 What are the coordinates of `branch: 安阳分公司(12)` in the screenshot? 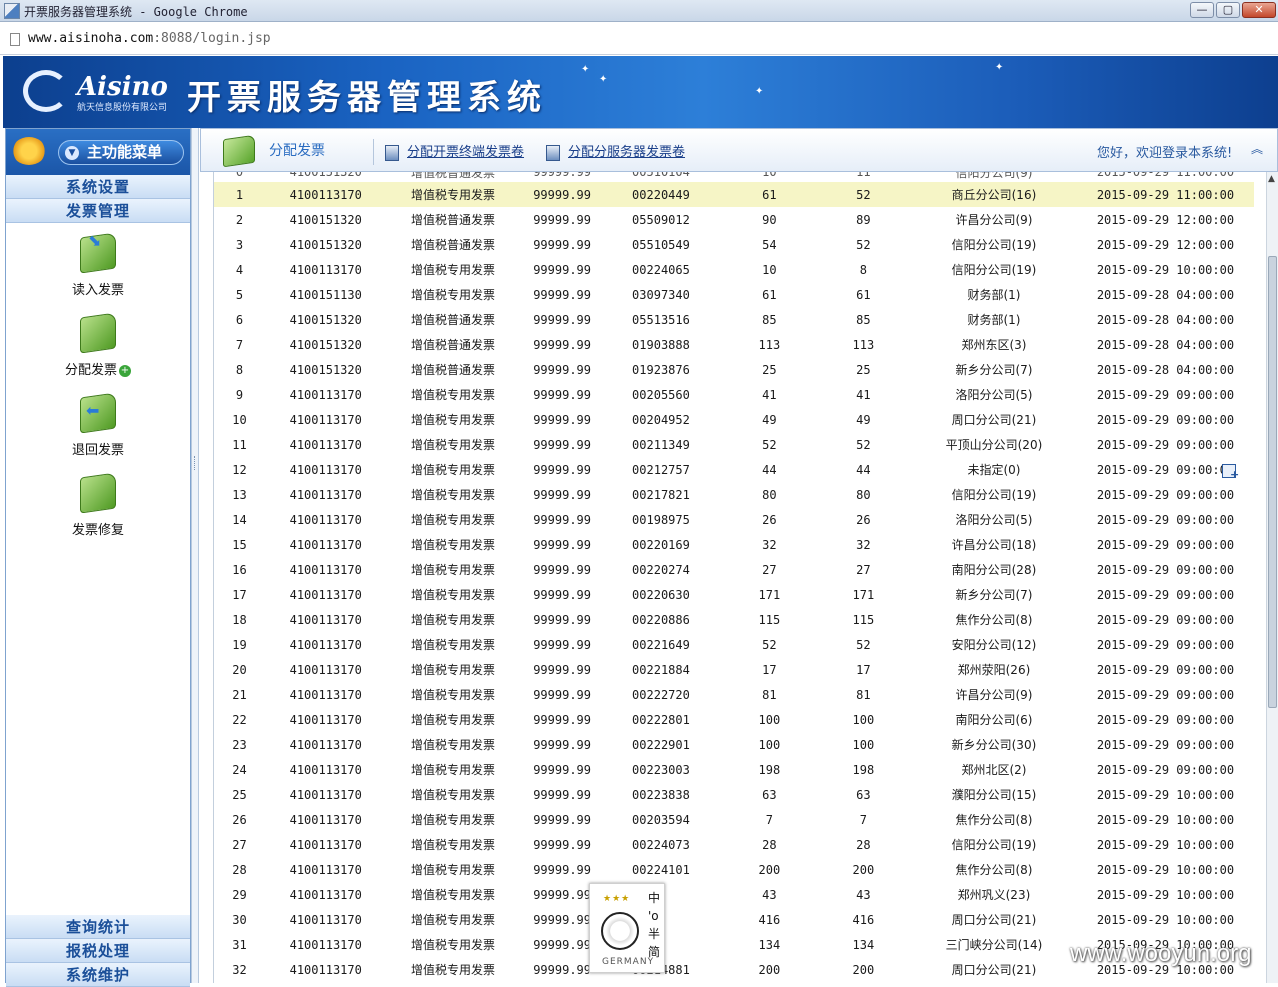 It's located at (994, 645).